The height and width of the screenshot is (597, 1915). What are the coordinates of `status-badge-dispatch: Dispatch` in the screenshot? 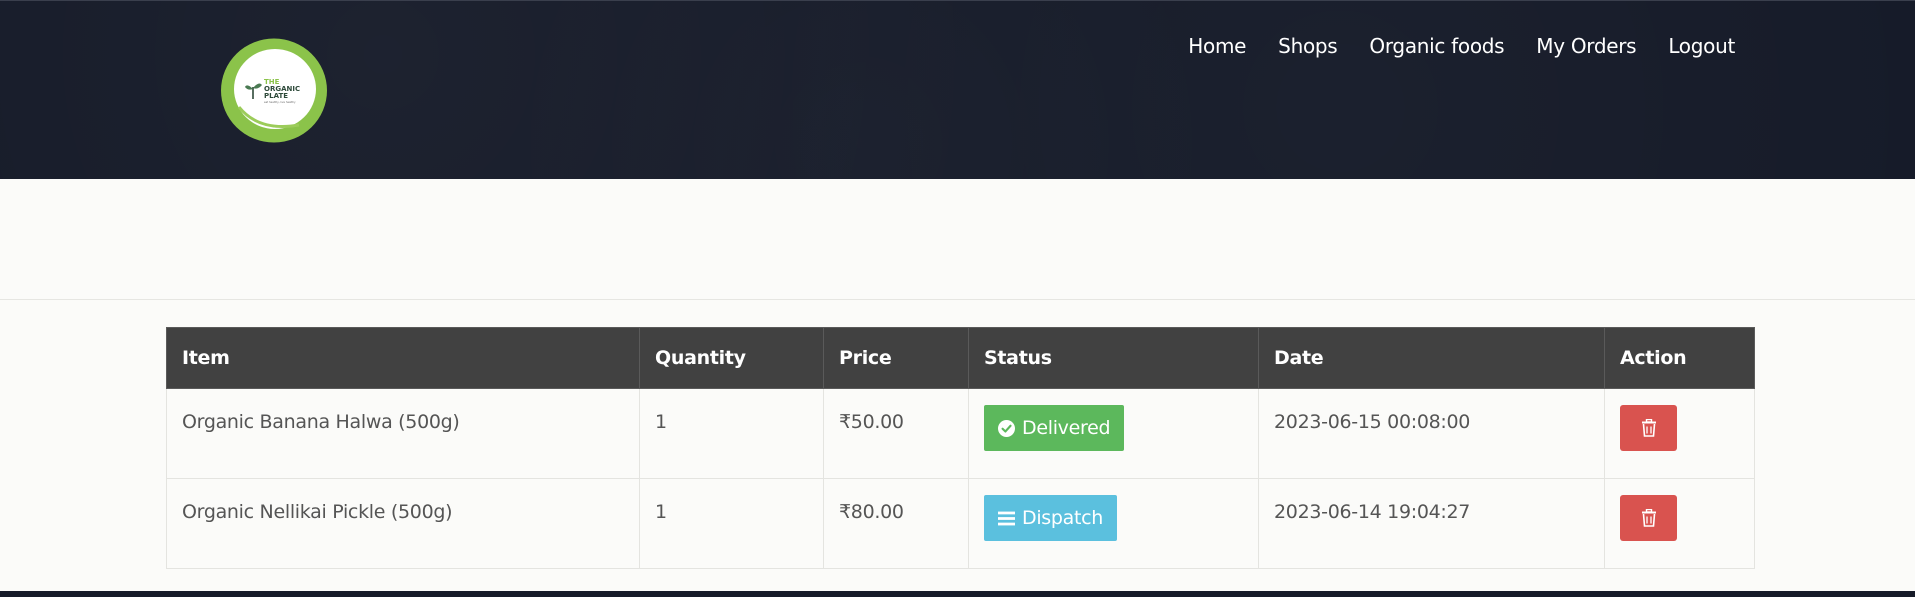 It's located at (1051, 518).